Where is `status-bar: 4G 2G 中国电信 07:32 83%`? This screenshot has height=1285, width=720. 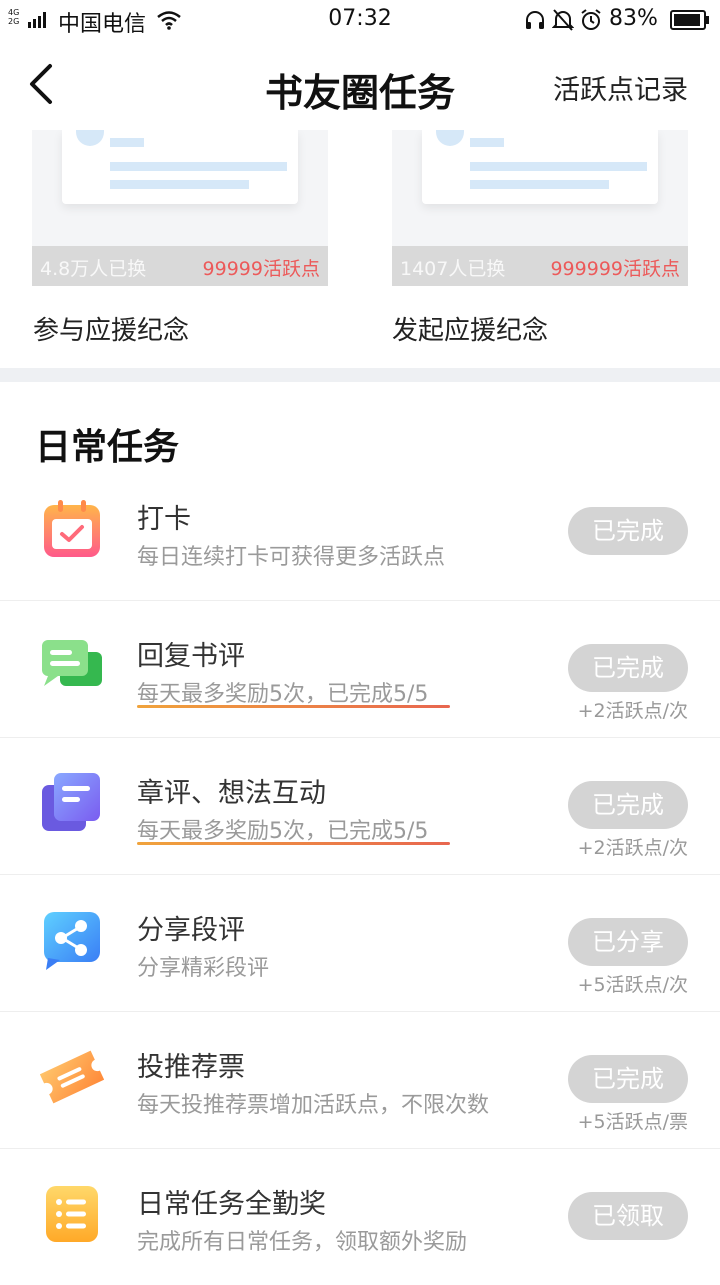
status-bar: 4G 2G 中国电信 07:32 83% is located at coordinates (360, 20).